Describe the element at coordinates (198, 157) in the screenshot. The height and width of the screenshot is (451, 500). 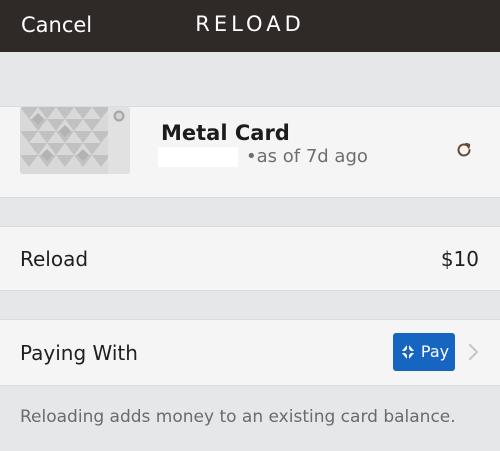
I see `redacted-balance` at that location.